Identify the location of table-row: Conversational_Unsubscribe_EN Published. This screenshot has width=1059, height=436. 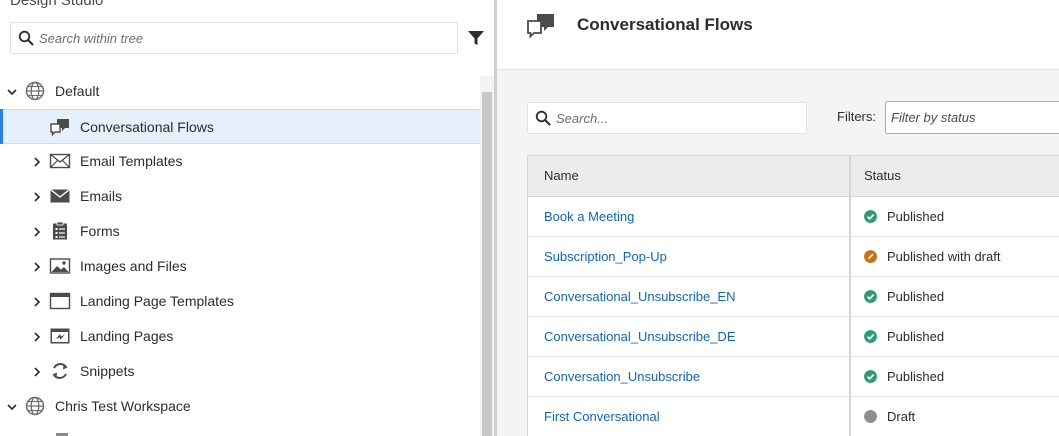
(793, 297).